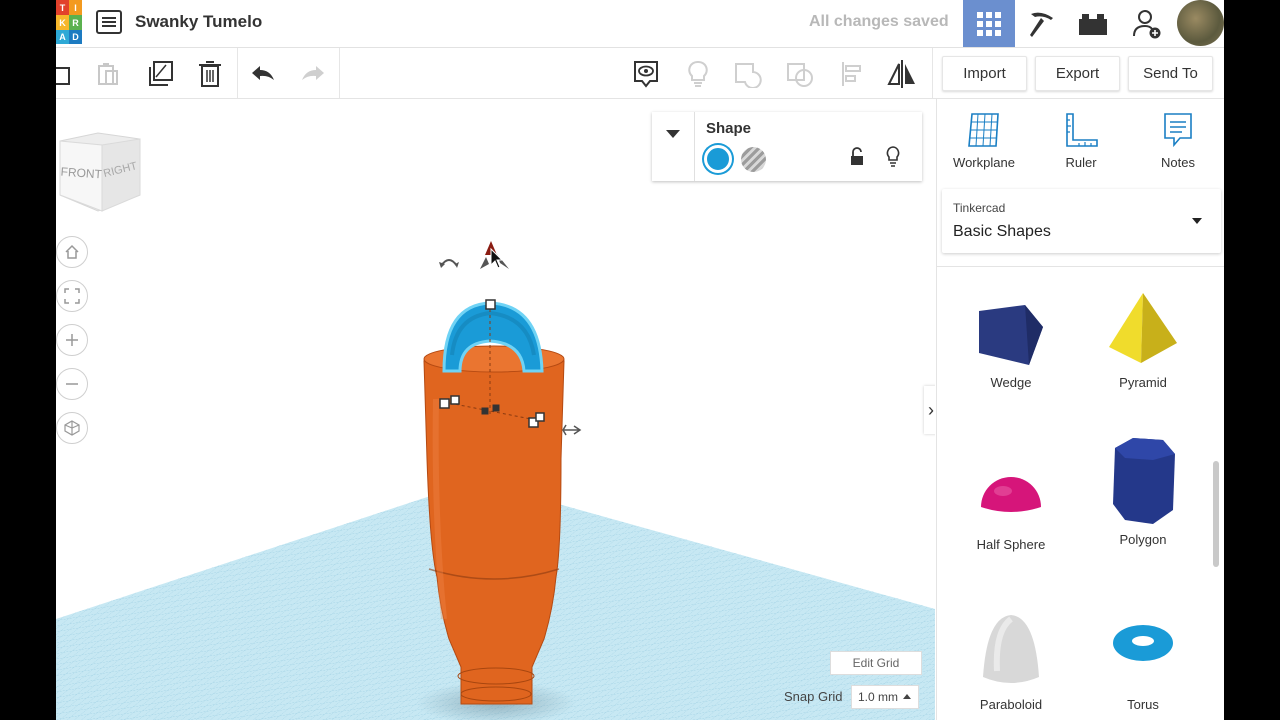  Describe the element at coordinates (984, 73) in the screenshot. I see `import-button: Import` at that location.